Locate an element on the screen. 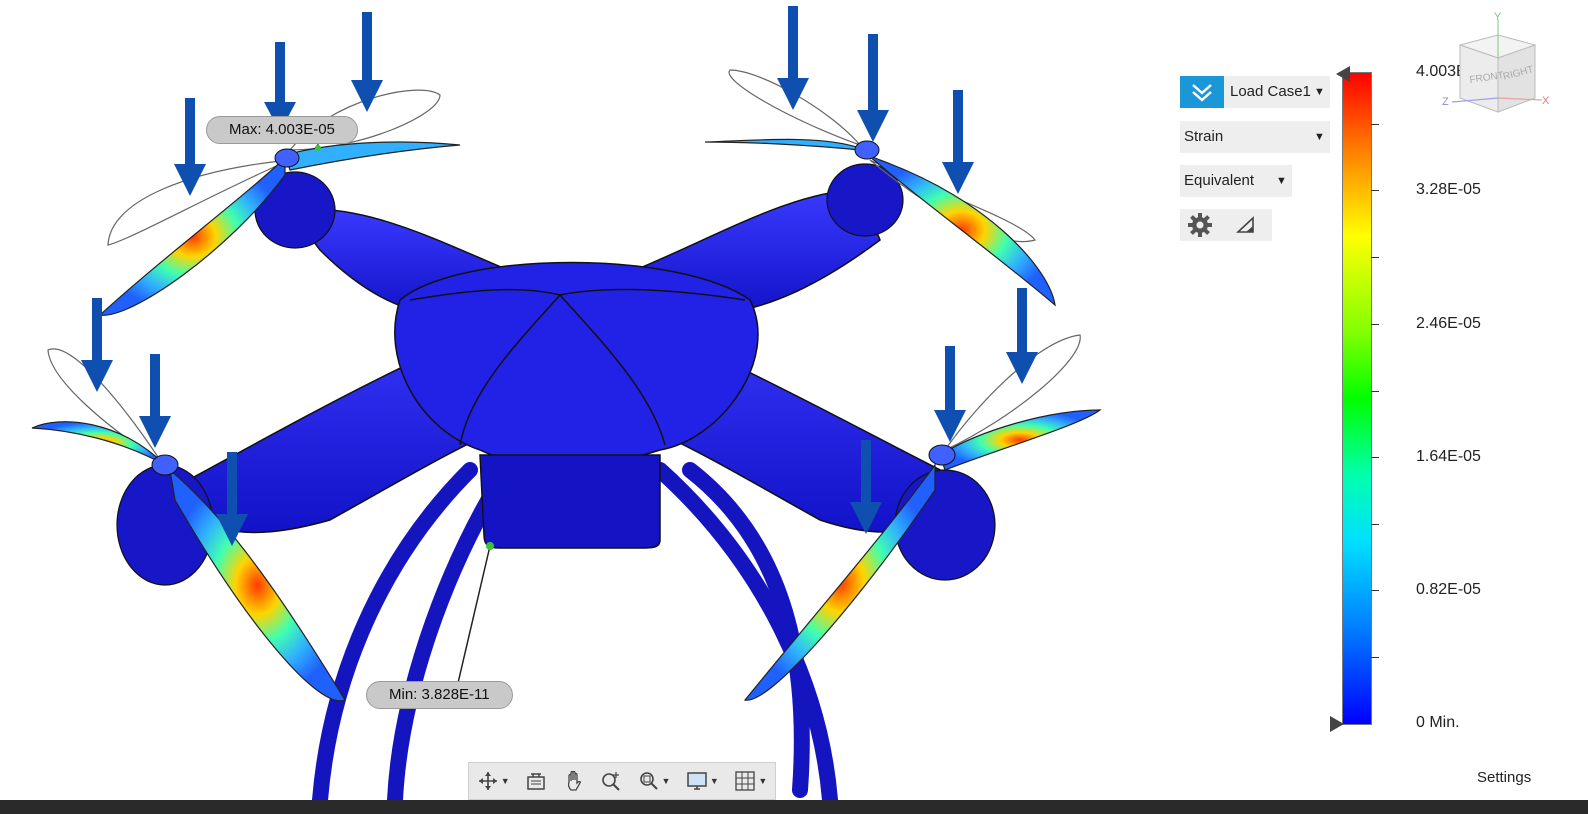  component-dropdown: Equivalent ▼ is located at coordinates (1236, 181).